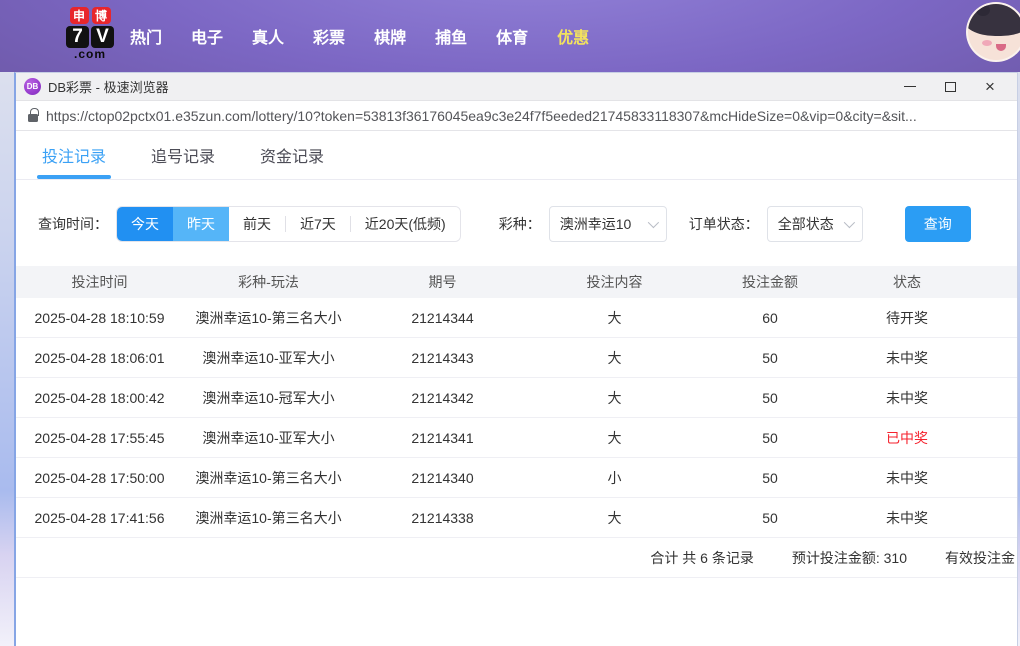  Describe the element at coordinates (183, 161) in the screenshot. I see `tab-chase-records: 追号记录` at that location.